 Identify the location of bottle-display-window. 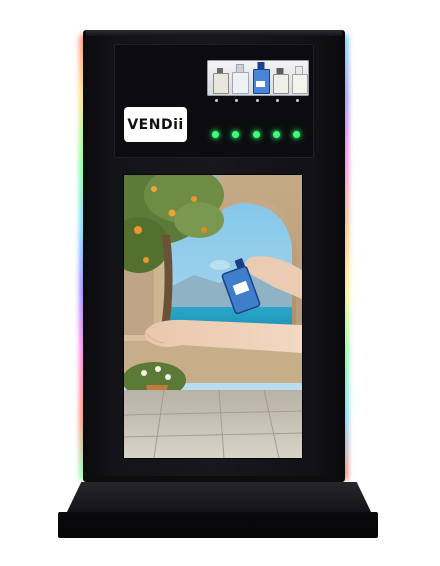
(258, 78).